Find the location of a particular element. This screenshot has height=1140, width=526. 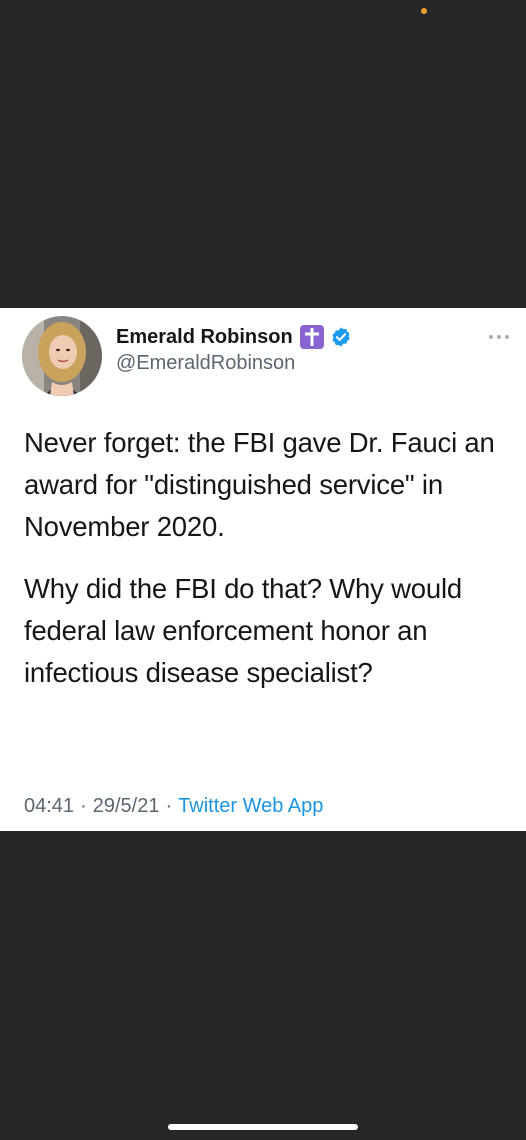

author-name-row: Emerald Robinson is located at coordinates (234, 337).